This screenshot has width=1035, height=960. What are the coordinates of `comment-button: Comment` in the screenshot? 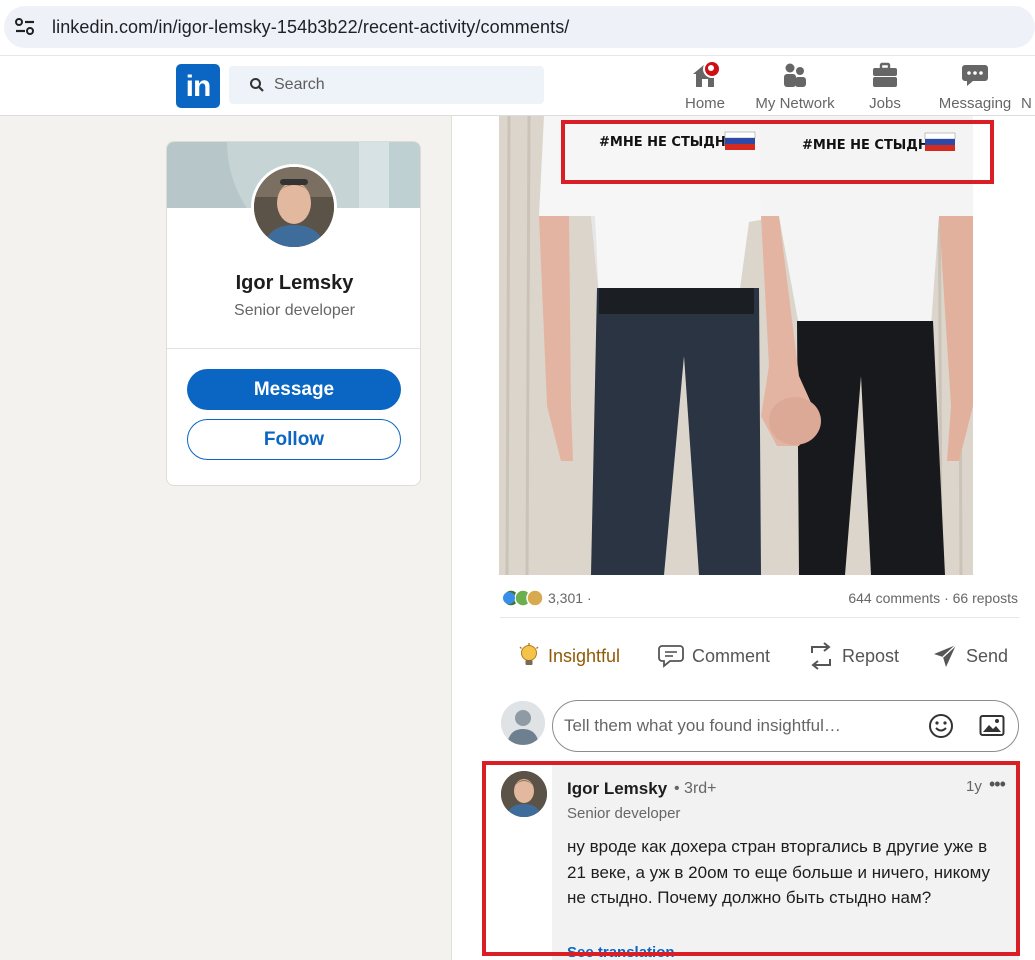 It's located at (714, 656).